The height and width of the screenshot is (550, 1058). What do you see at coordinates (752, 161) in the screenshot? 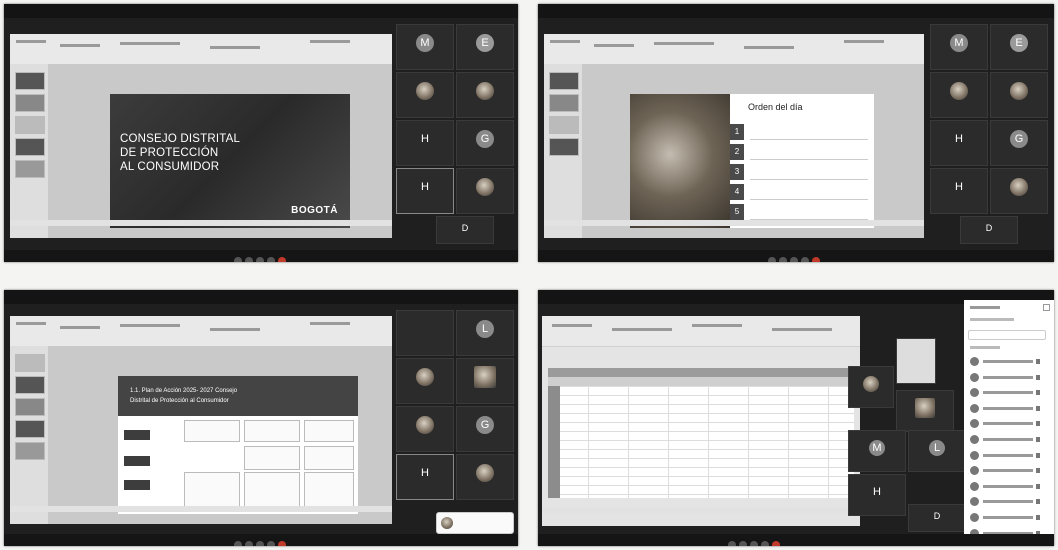
I see `agenda-slide: Orden del día 1 2 3 4 5` at bounding box center [752, 161].